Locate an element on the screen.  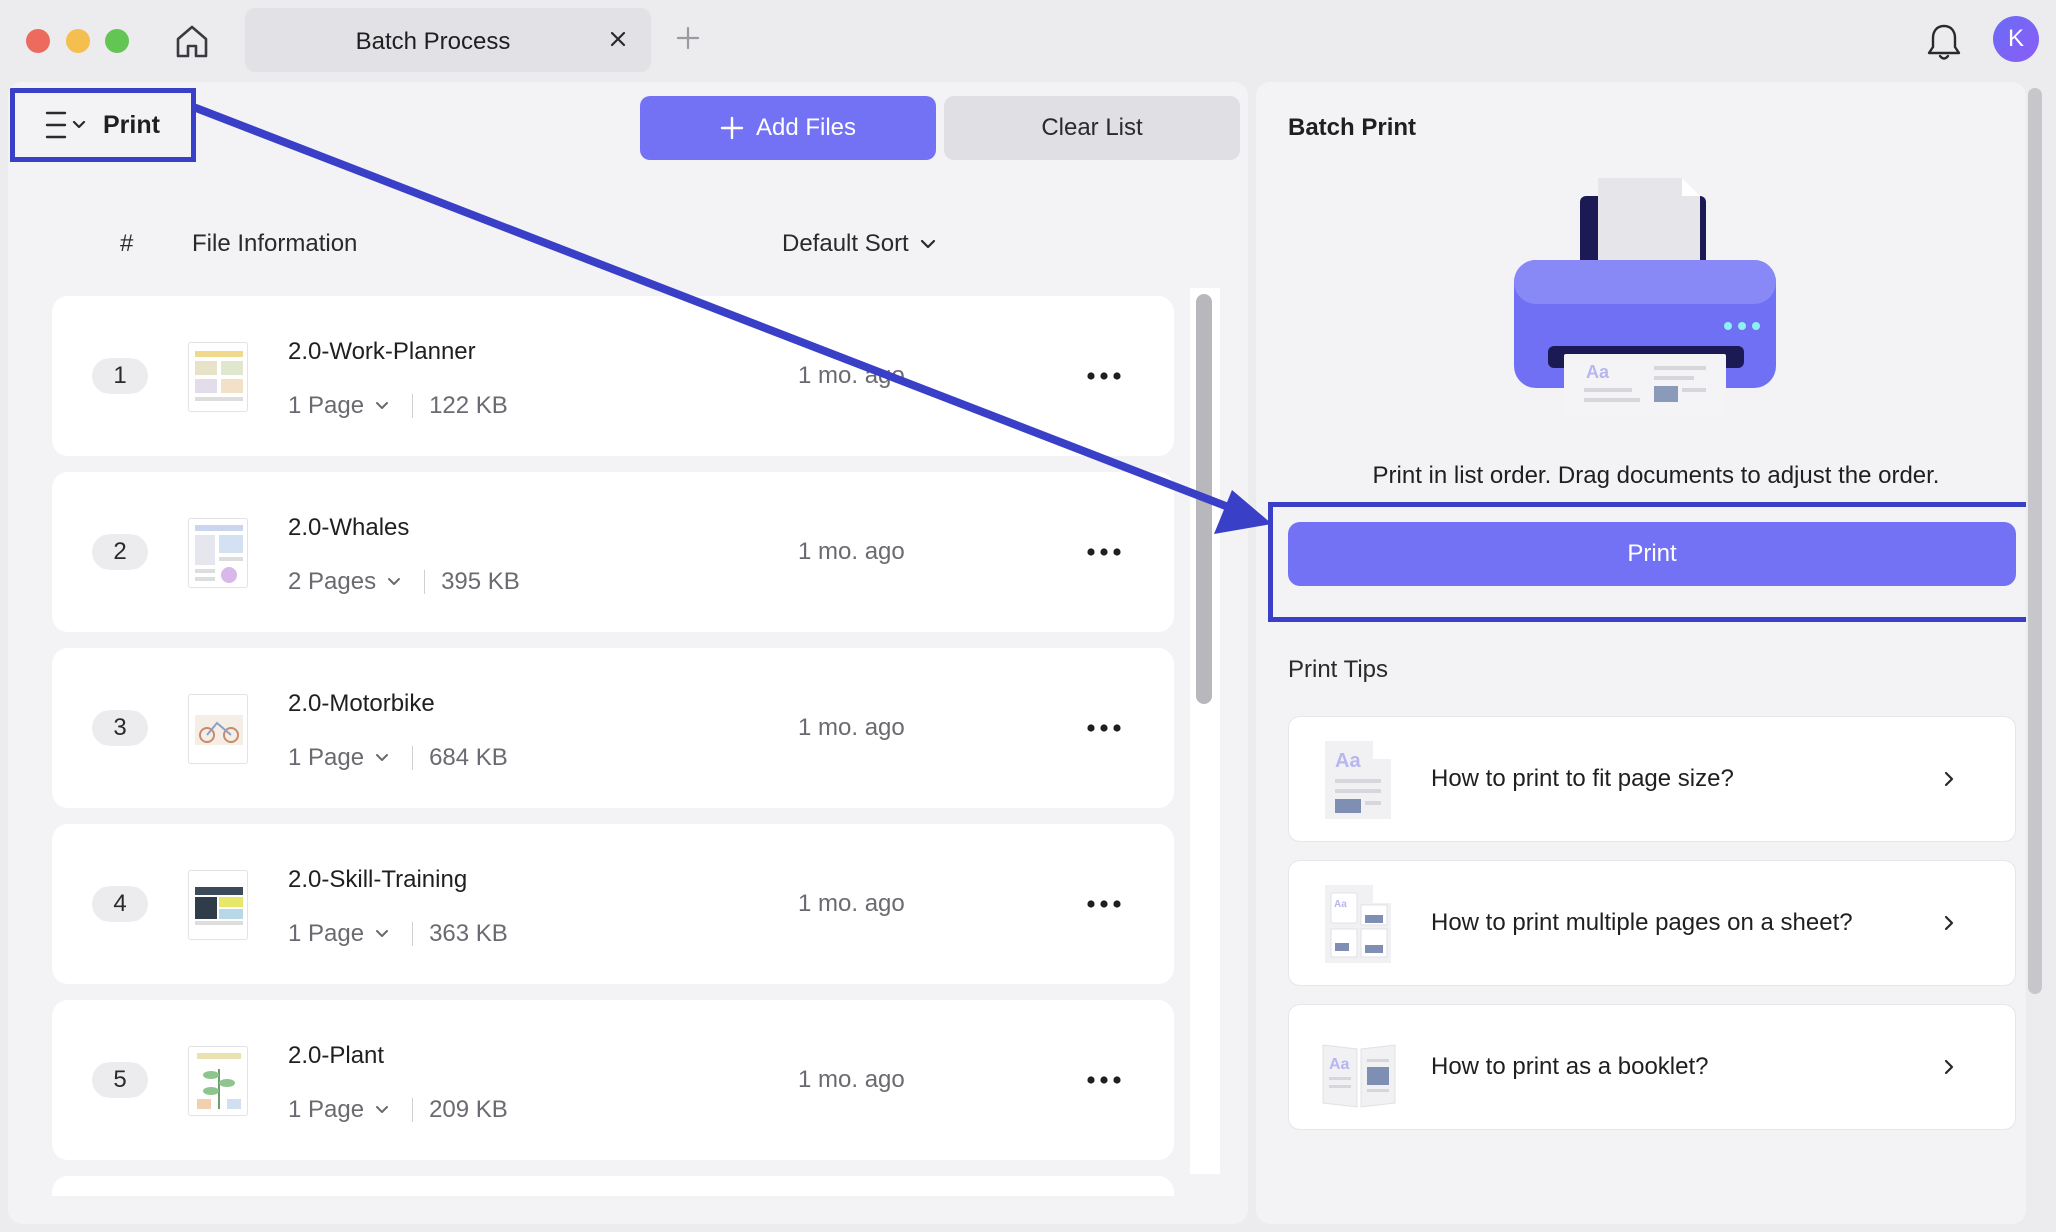
file-index: 3 is located at coordinates (120, 728).